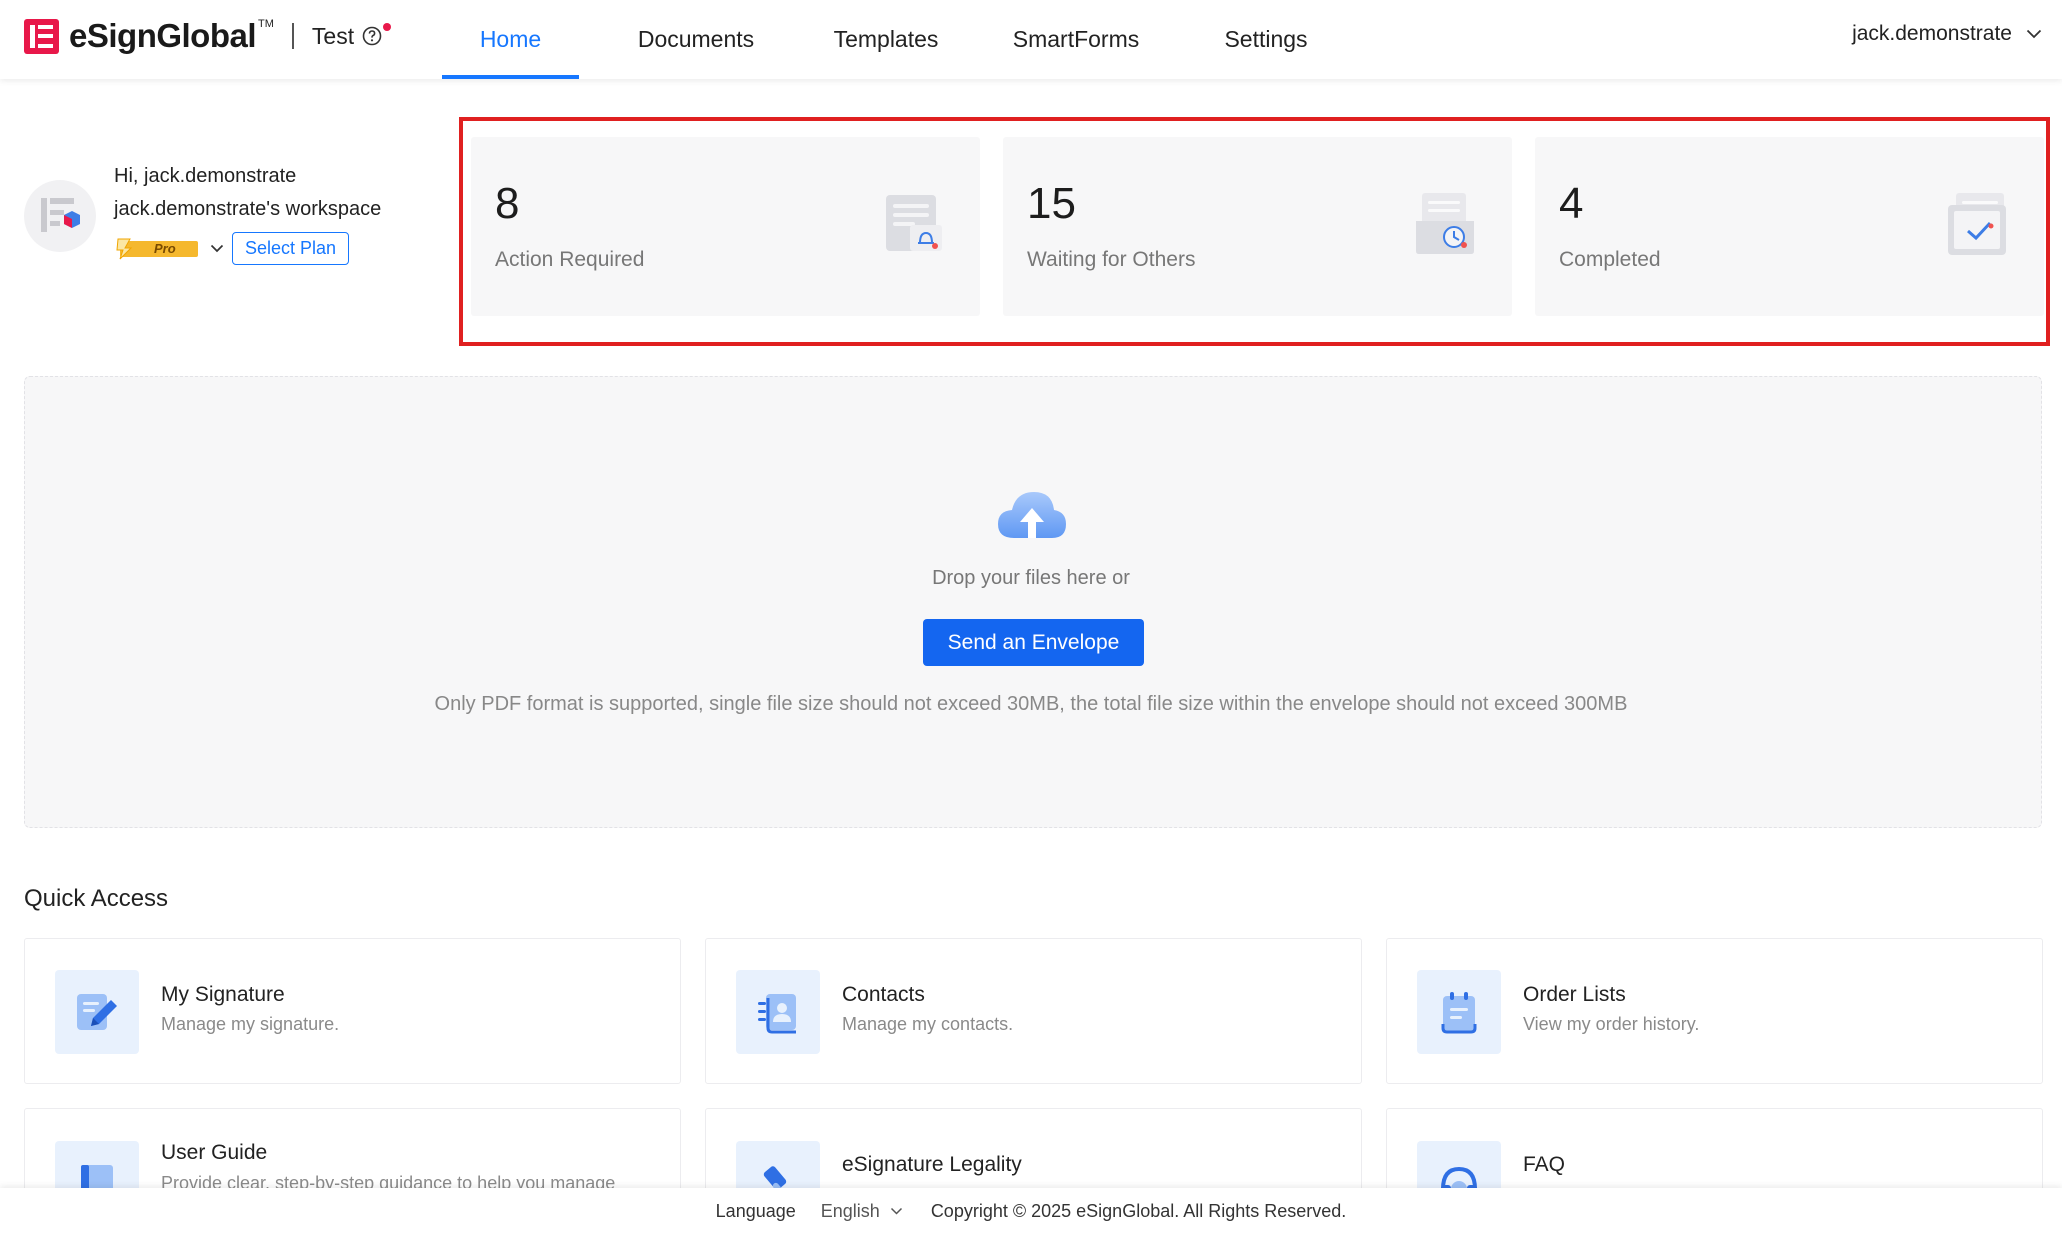  Describe the element at coordinates (696, 39) in the screenshot. I see `nav-documents: Documents` at that location.